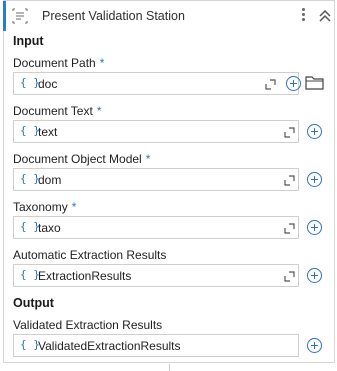 This screenshot has width=337, height=371. What do you see at coordinates (157, 83) in the screenshot?
I see `document-path-field: { } doc` at bounding box center [157, 83].